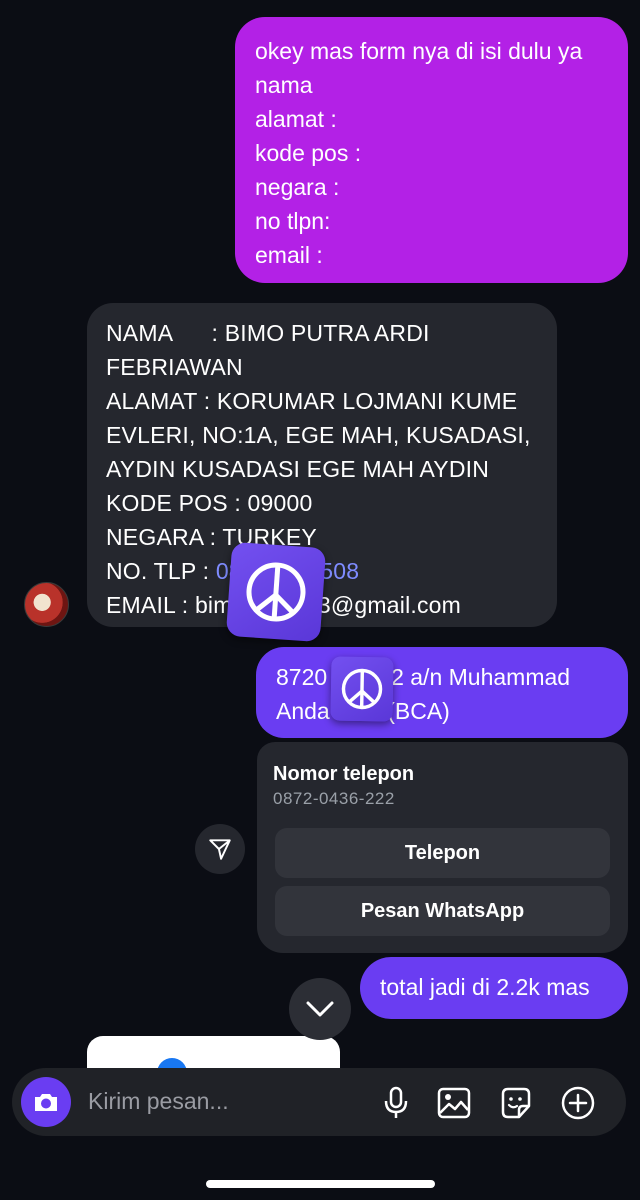 This screenshot has height=1200, width=640. Describe the element at coordinates (293, 221) in the screenshot. I see `message-line: no tlpn:` at that location.